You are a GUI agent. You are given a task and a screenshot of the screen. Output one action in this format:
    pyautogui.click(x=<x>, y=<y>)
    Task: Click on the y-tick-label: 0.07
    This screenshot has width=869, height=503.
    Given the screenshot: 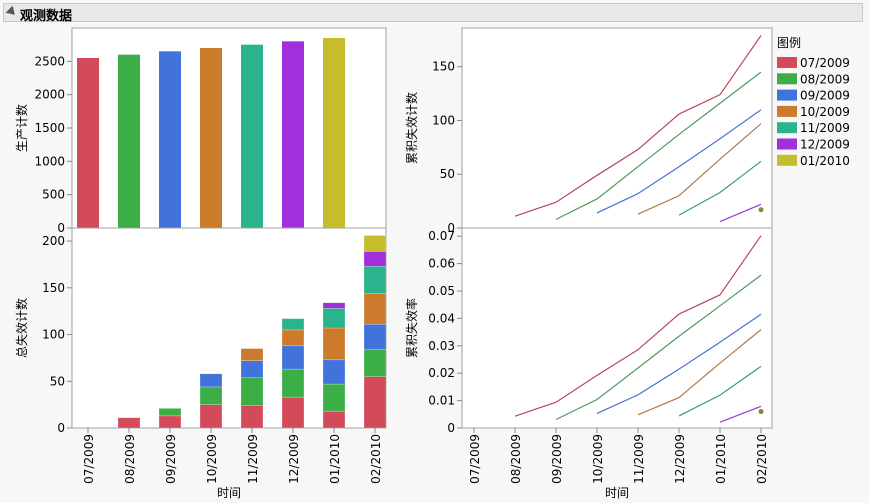 What is the action you would take?
    pyautogui.click(x=441, y=236)
    